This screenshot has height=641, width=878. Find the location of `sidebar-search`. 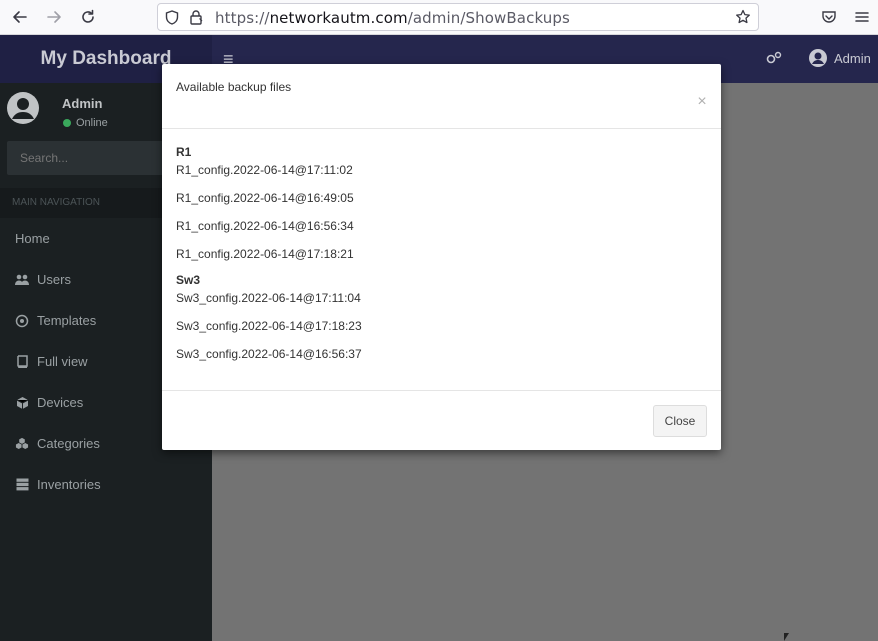

sidebar-search is located at coordinates (92, 158).